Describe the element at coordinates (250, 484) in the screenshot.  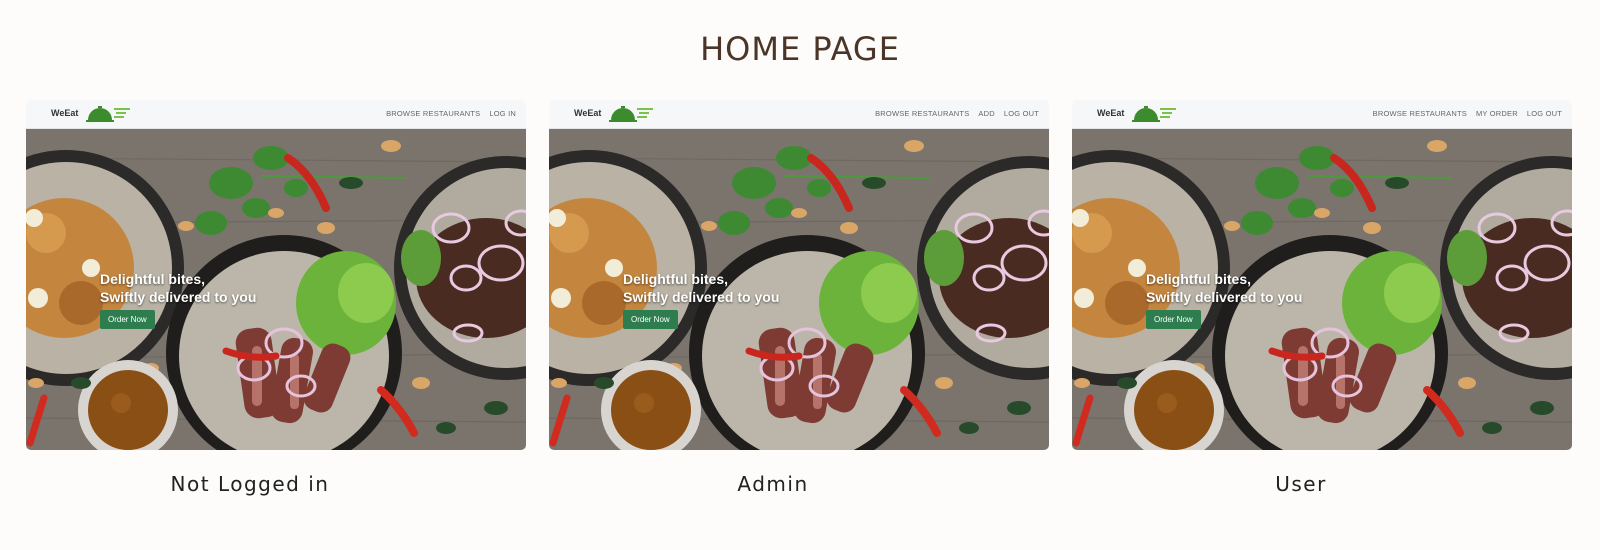
I see `caption-not-logged-in: Not Logged in` at that location.